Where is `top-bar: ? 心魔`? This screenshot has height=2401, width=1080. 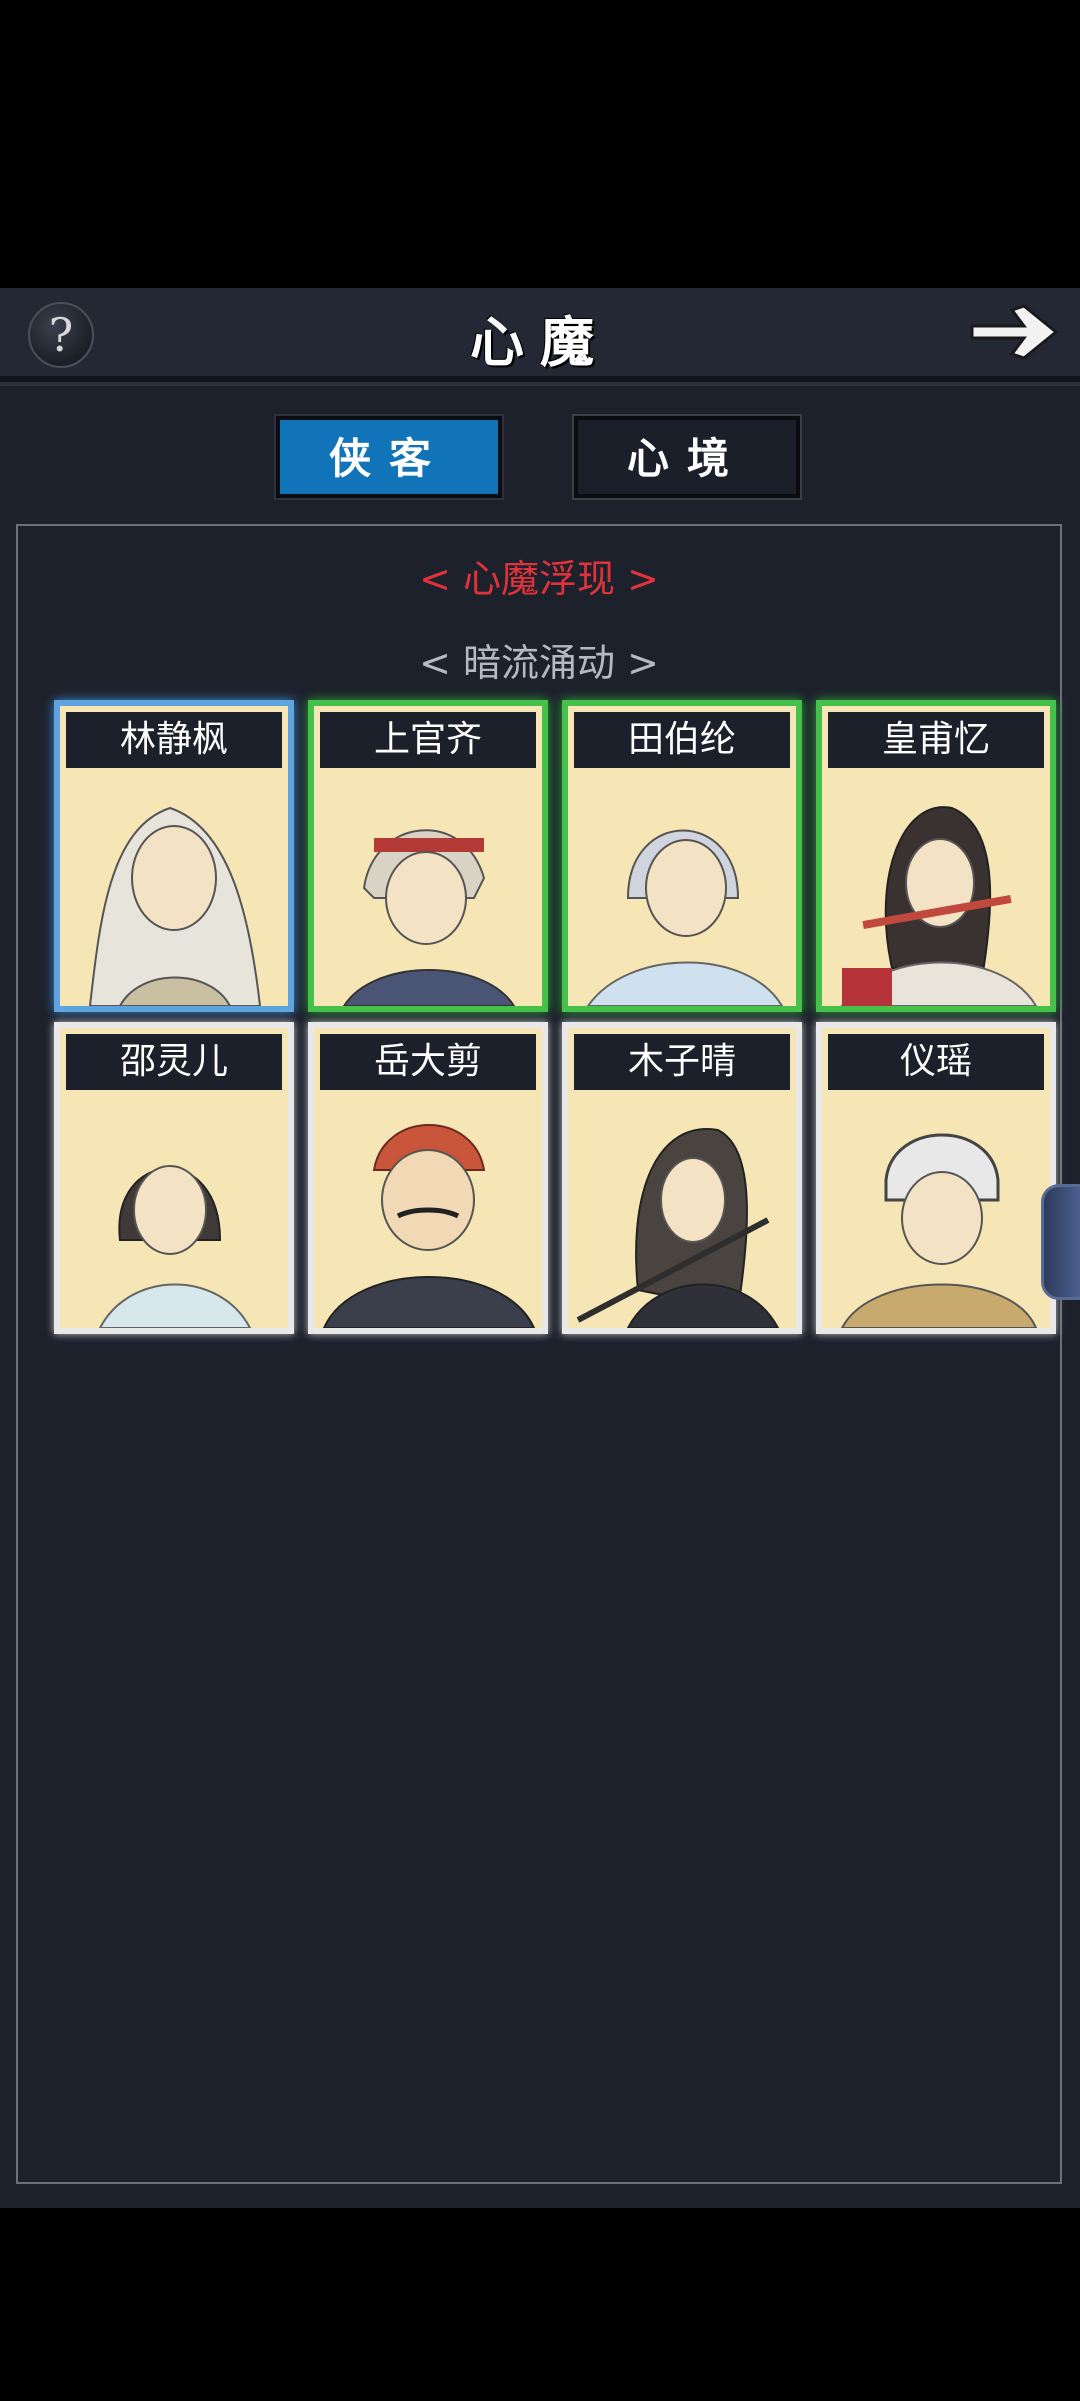
top-bar: ? 心魔 is located at coordinates (540, 335).